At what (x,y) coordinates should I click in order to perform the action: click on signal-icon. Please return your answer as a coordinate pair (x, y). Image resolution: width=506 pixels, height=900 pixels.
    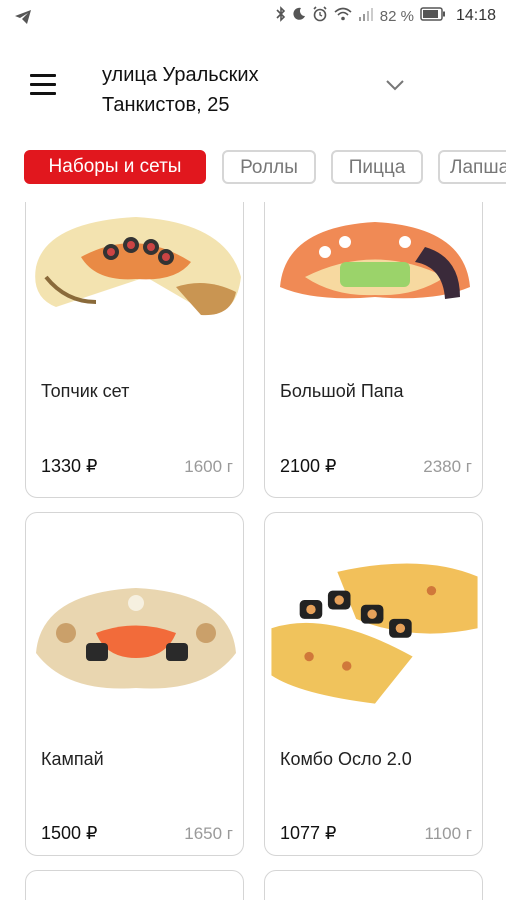
    Looking at the image, I should click on (366, 16).